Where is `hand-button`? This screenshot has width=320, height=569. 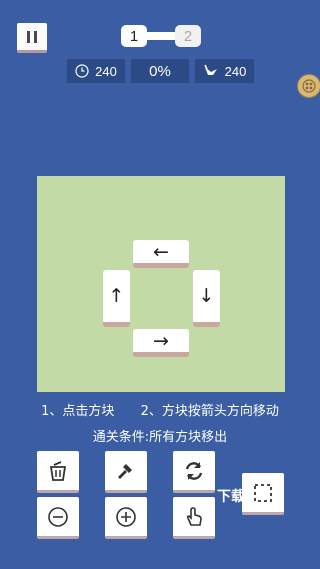
hand-button is located at coordinates (194, 518).